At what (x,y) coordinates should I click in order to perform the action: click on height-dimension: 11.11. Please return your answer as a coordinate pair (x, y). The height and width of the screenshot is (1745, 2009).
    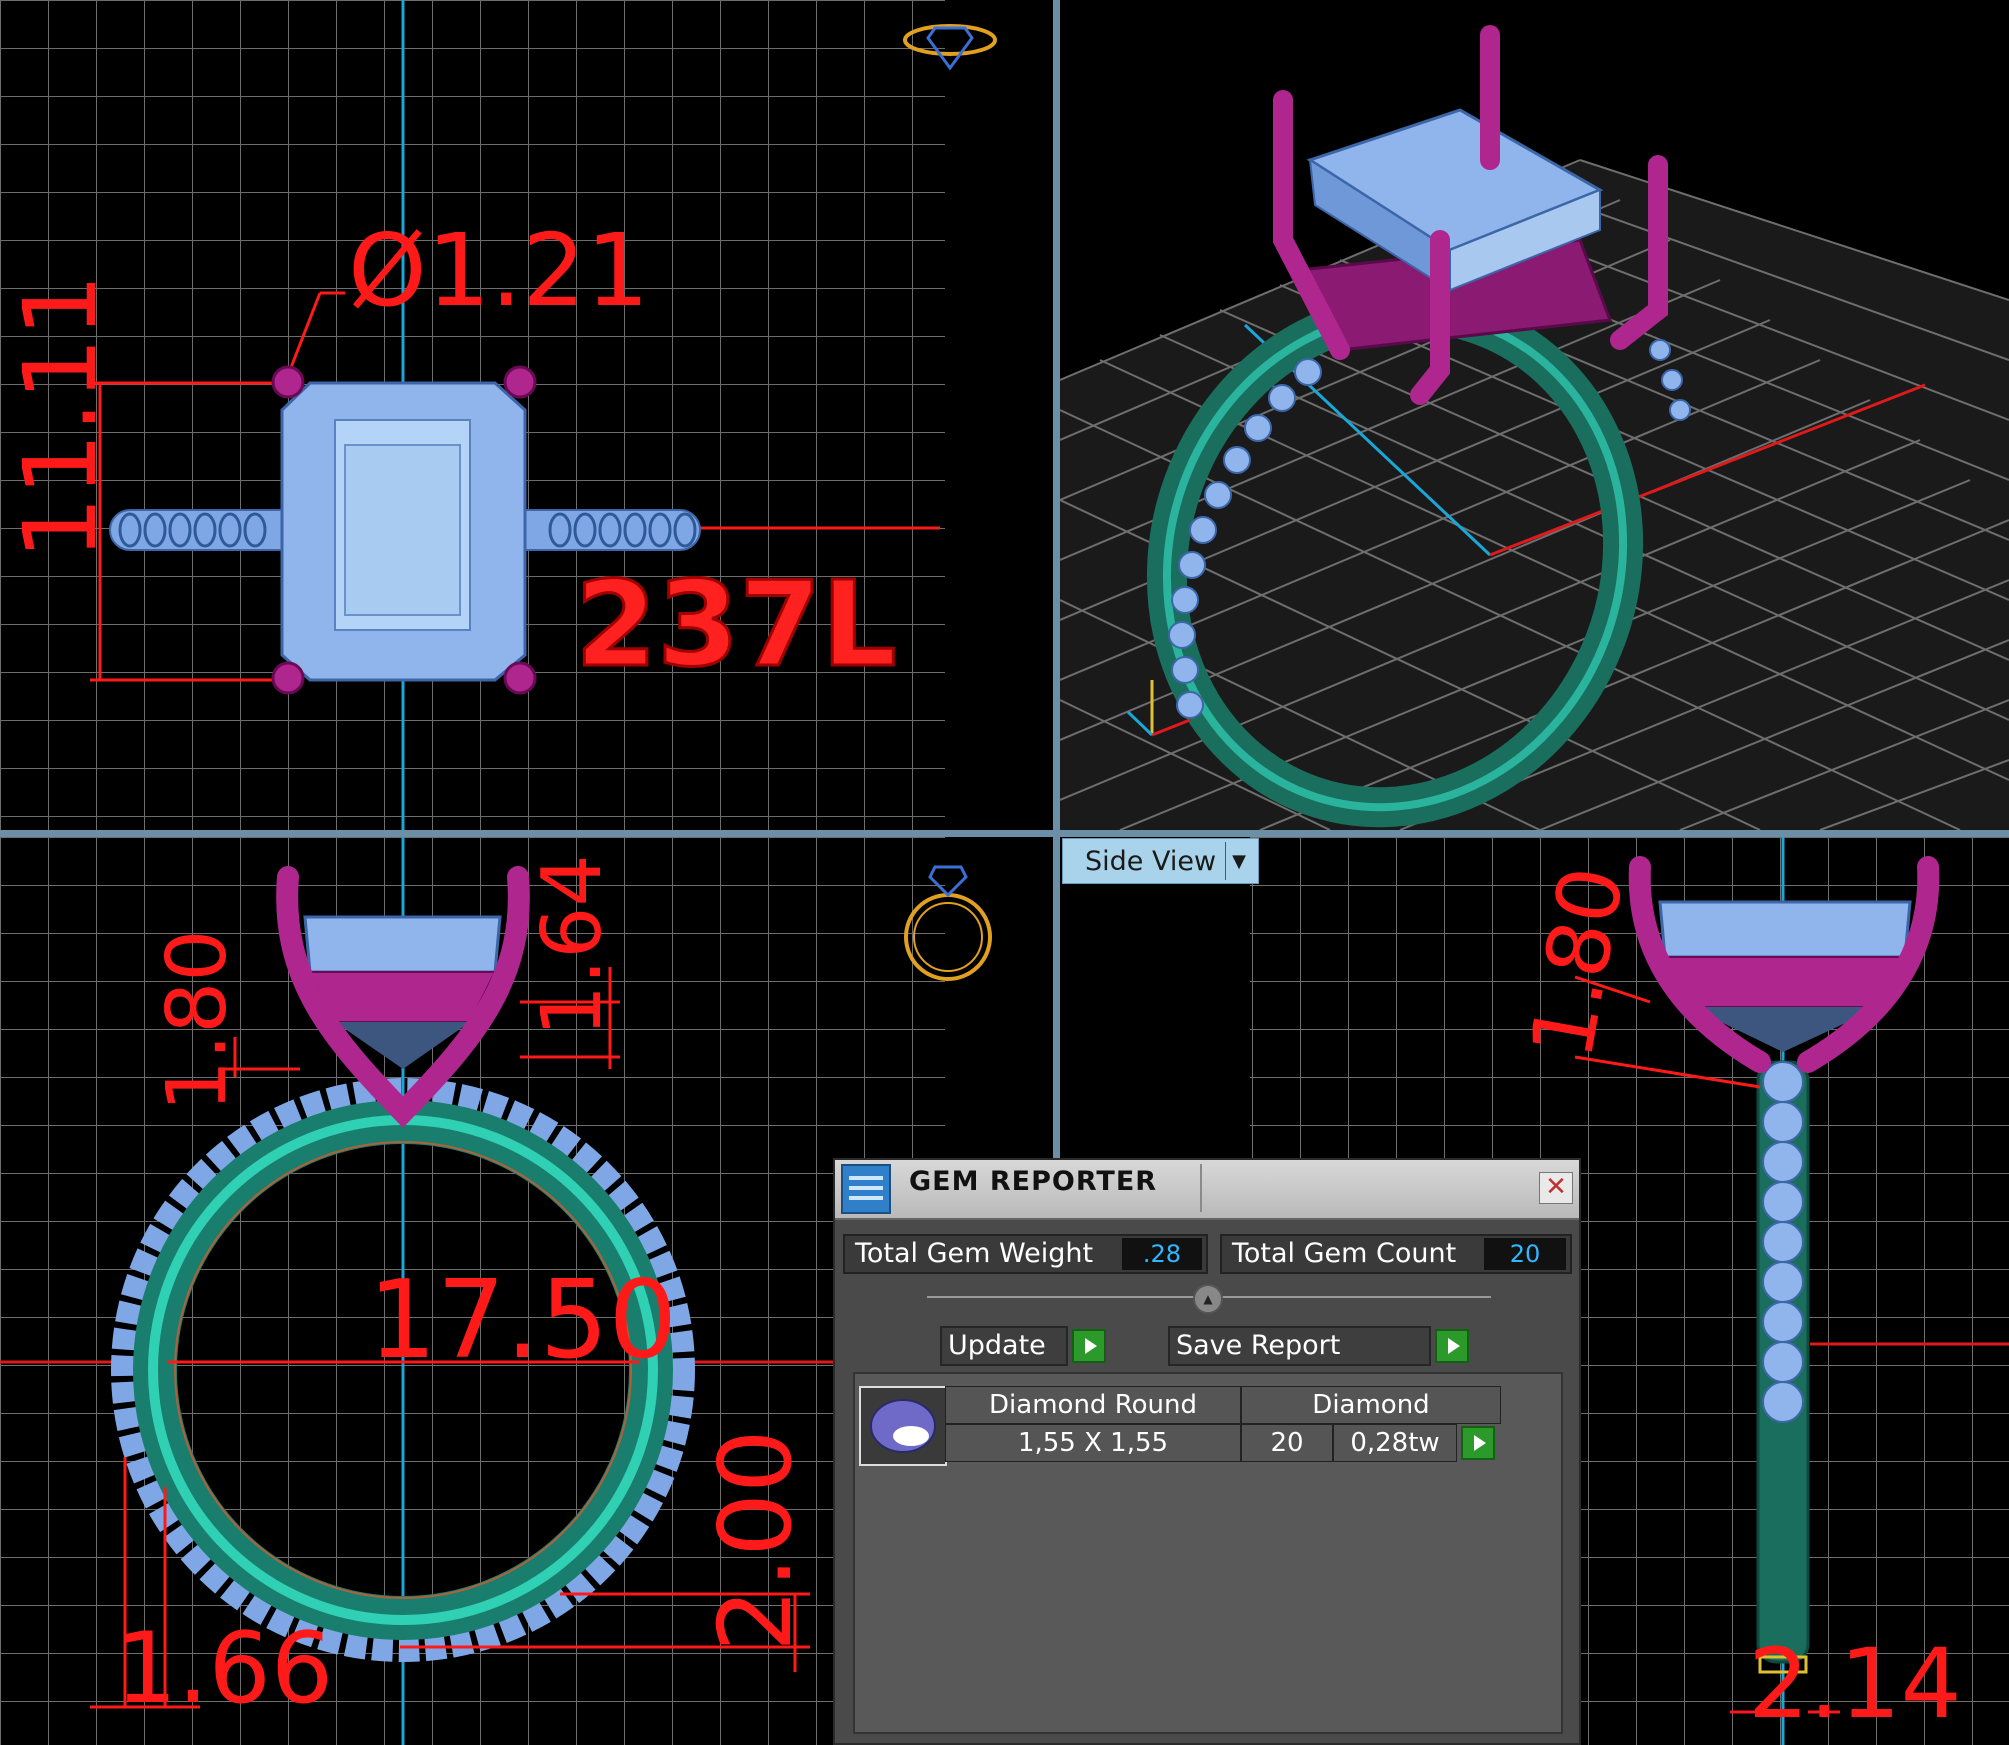
    Looking at the image, I should click on (60, 417).